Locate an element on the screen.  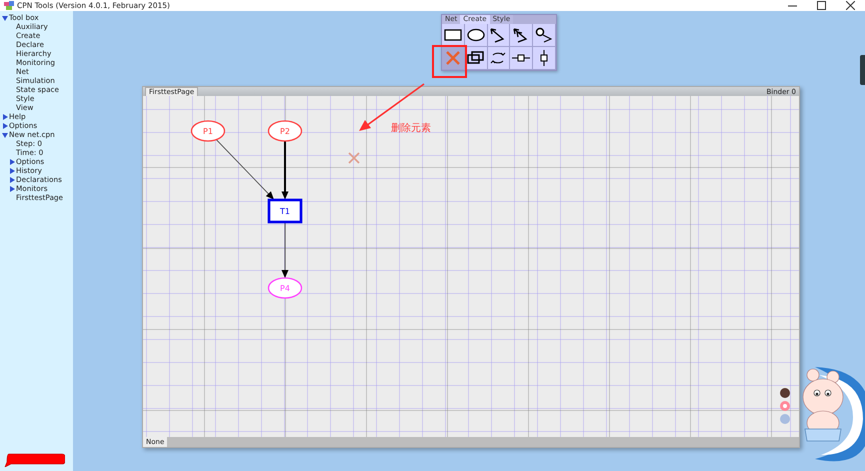
node-label: P1 is located at coordinates (208, 131).